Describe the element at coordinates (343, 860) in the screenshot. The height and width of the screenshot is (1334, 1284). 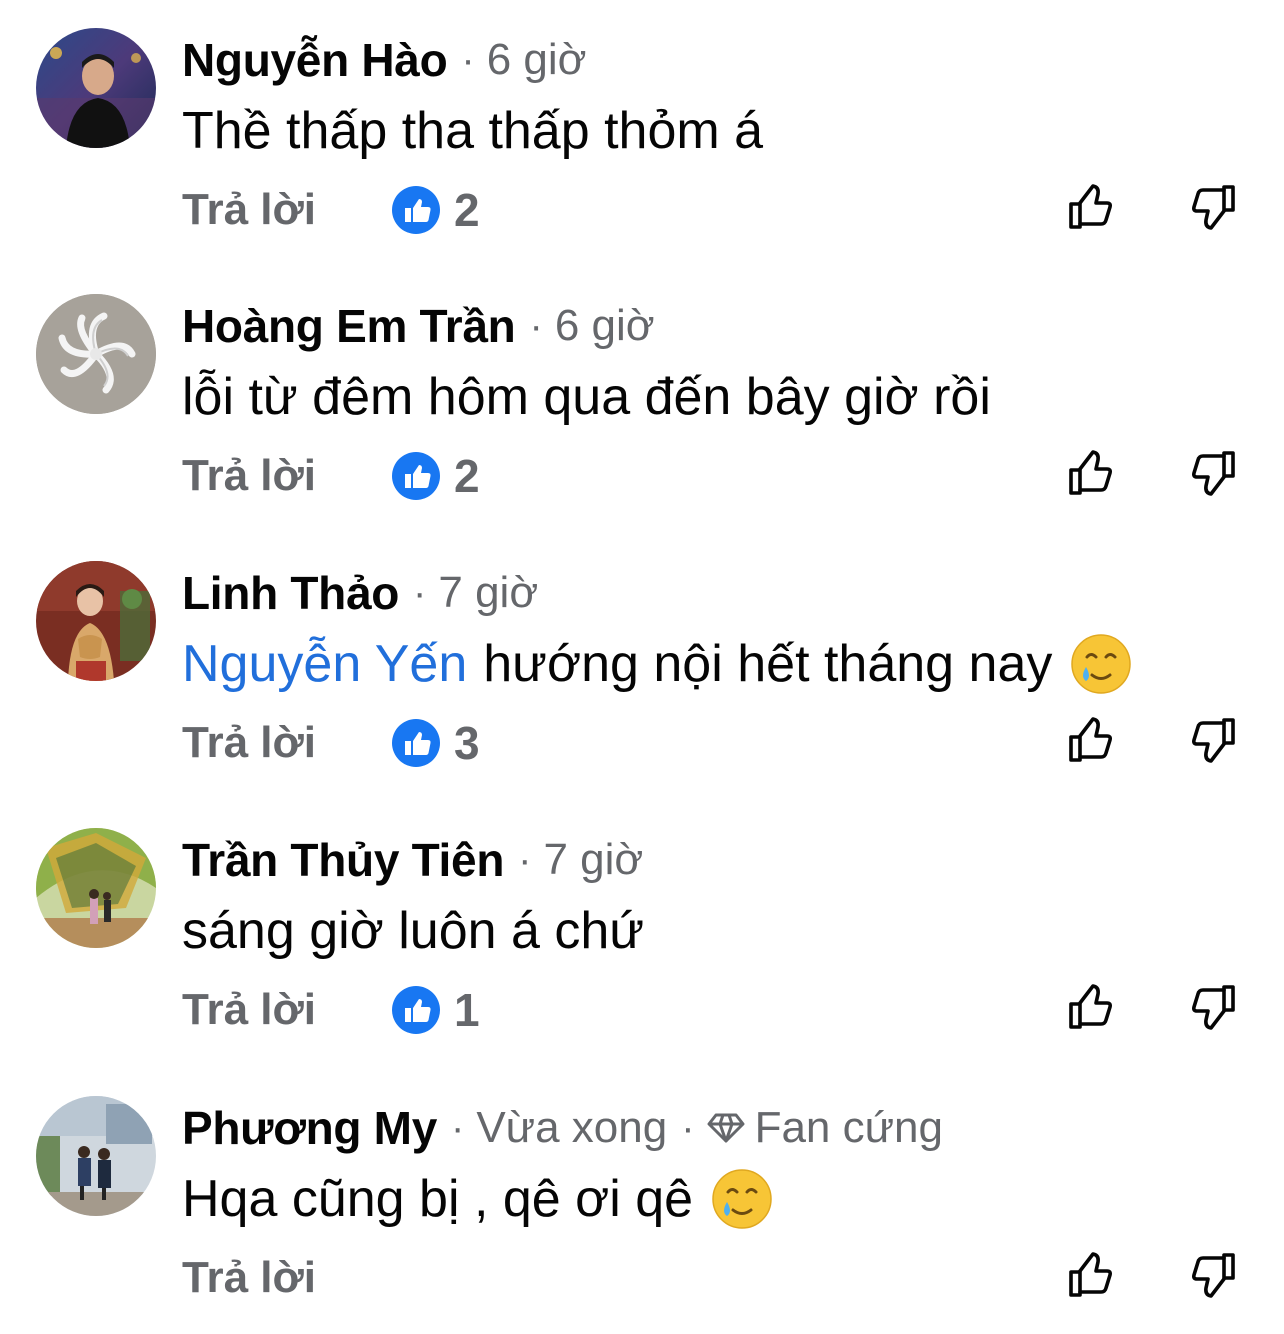
I see `author-name: Trần Thủy Tiên` at that location.